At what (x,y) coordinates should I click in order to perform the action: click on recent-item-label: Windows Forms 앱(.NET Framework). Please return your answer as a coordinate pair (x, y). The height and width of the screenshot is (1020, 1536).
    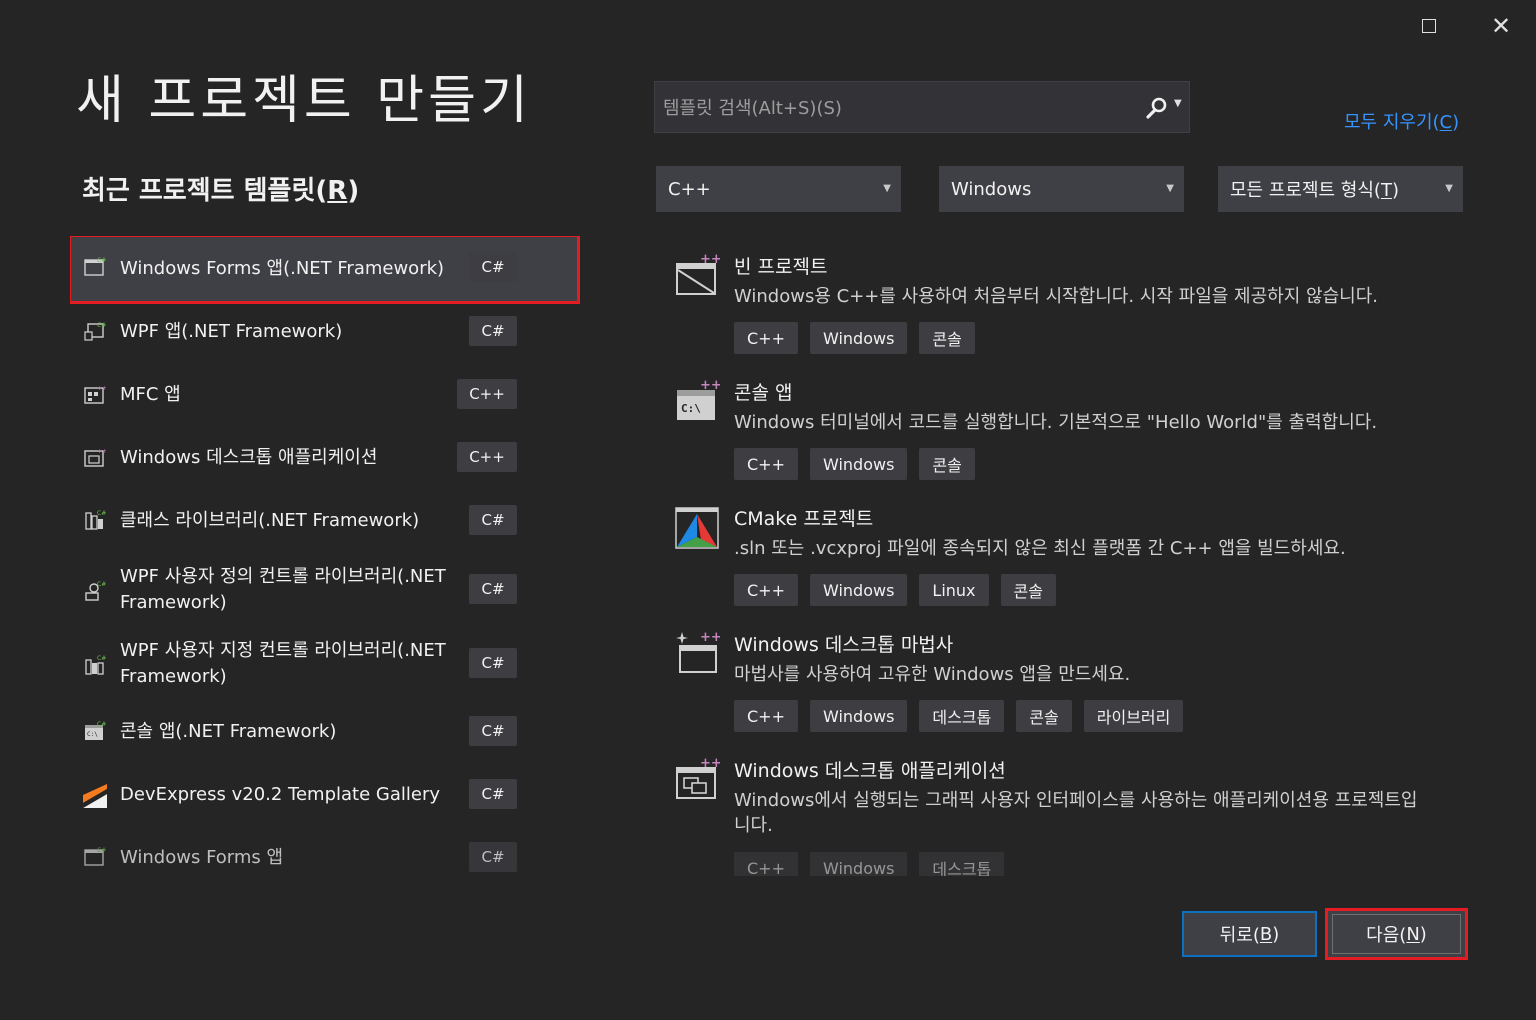
    Looking at the image, I should click on (282, 268).